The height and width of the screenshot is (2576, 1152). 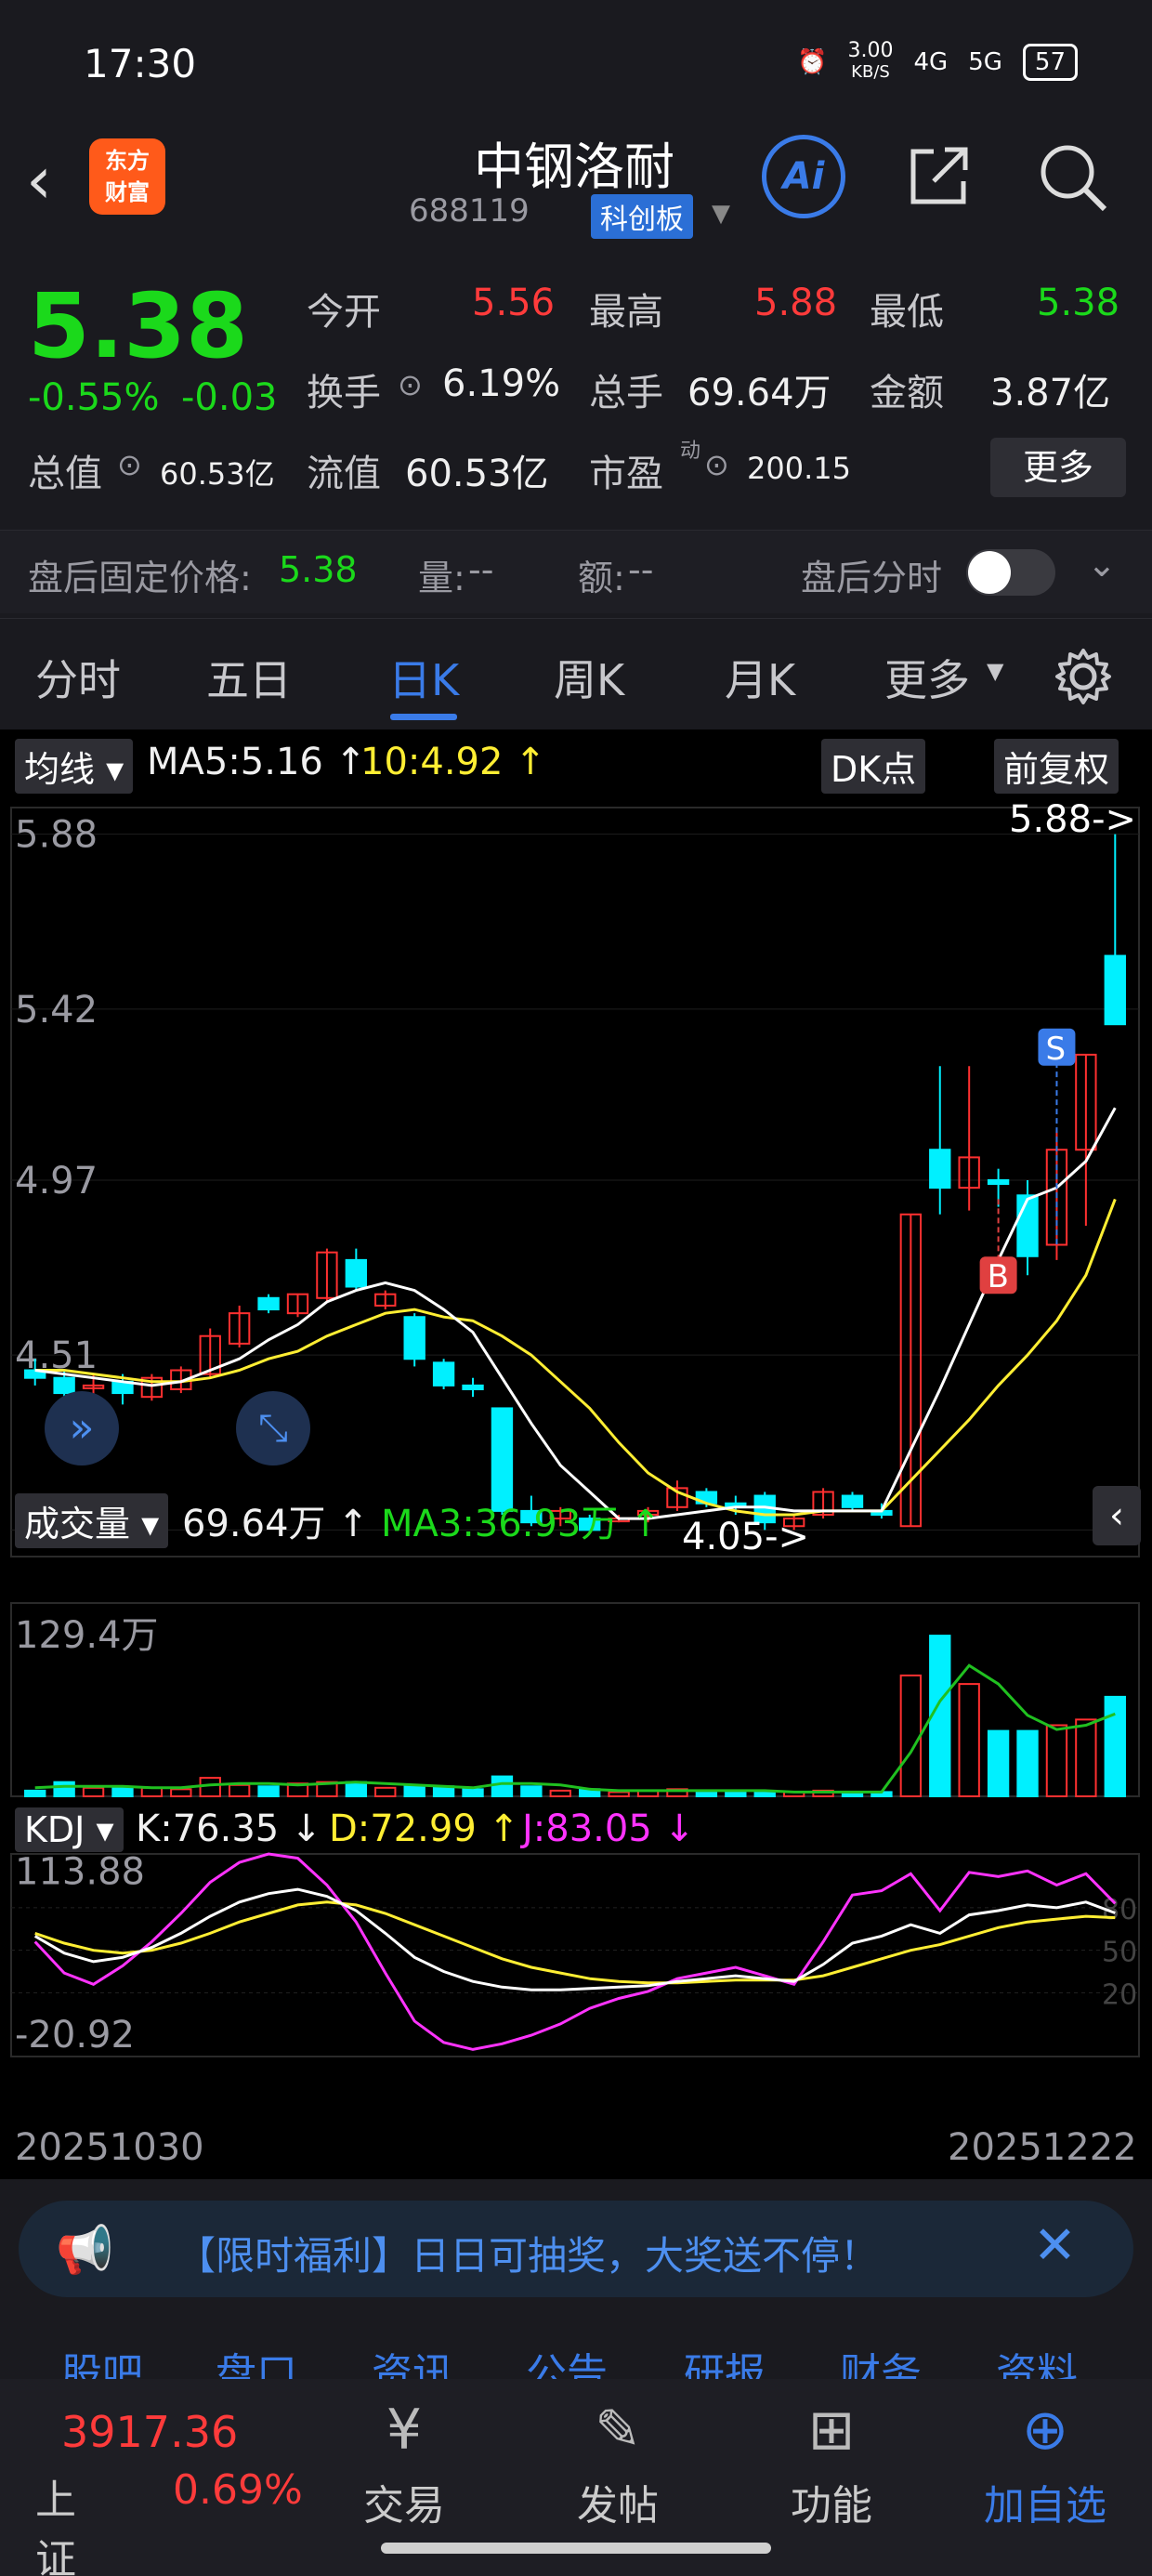 I want to click on pe-label: 市盈, so click(x=626, y=474).